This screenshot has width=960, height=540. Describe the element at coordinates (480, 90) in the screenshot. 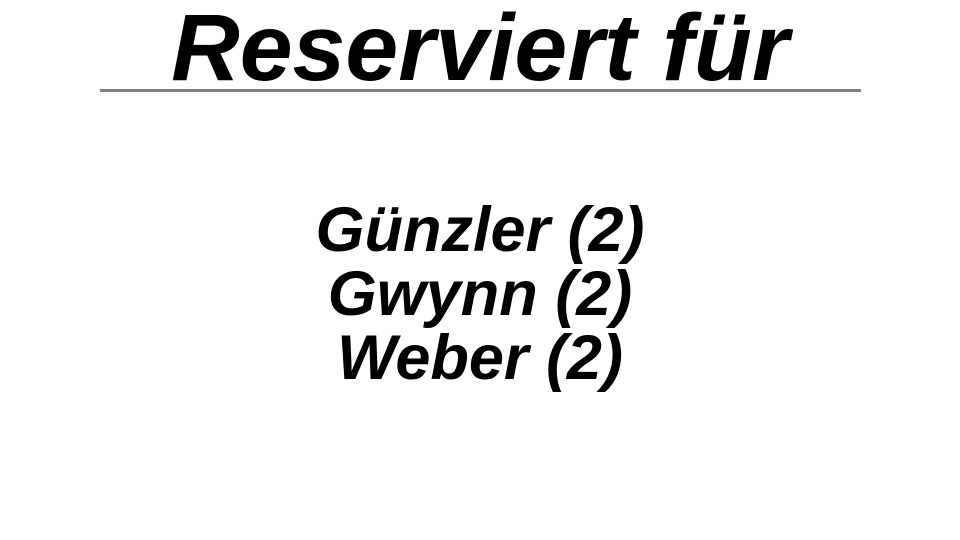

I see `title-divider` at that location.